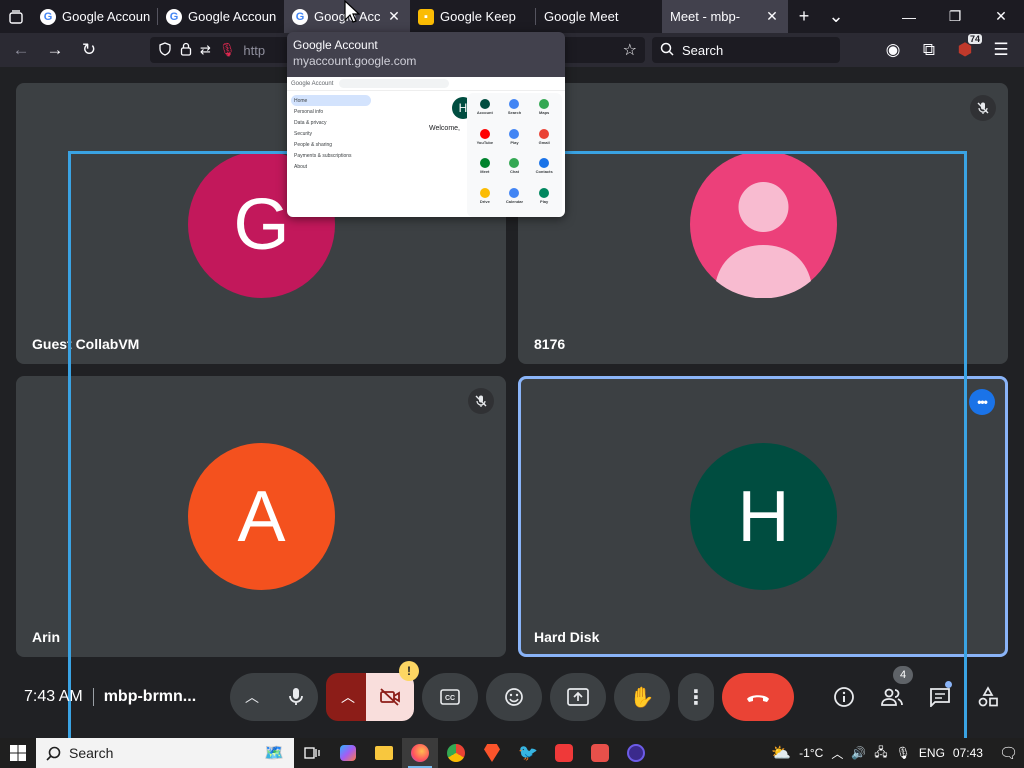 The image size is (1024, 768). Describe the element at coordinates (485, 111) in the screenshot. I see `thumb-app: Account` at that location.